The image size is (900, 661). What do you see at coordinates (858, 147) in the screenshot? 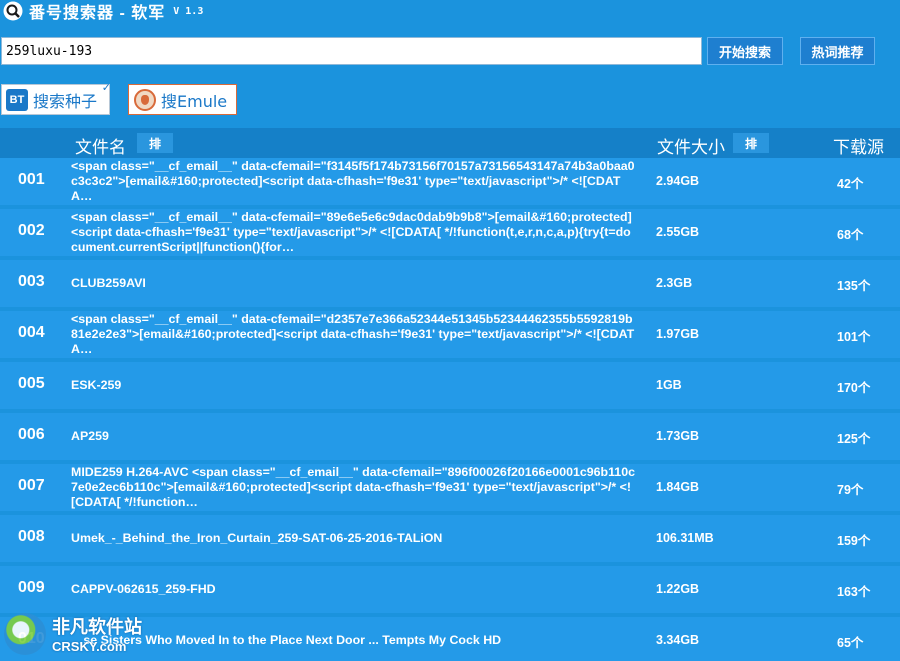
I see `column-header-sources: 下载源` at bounding box center [858, 147].